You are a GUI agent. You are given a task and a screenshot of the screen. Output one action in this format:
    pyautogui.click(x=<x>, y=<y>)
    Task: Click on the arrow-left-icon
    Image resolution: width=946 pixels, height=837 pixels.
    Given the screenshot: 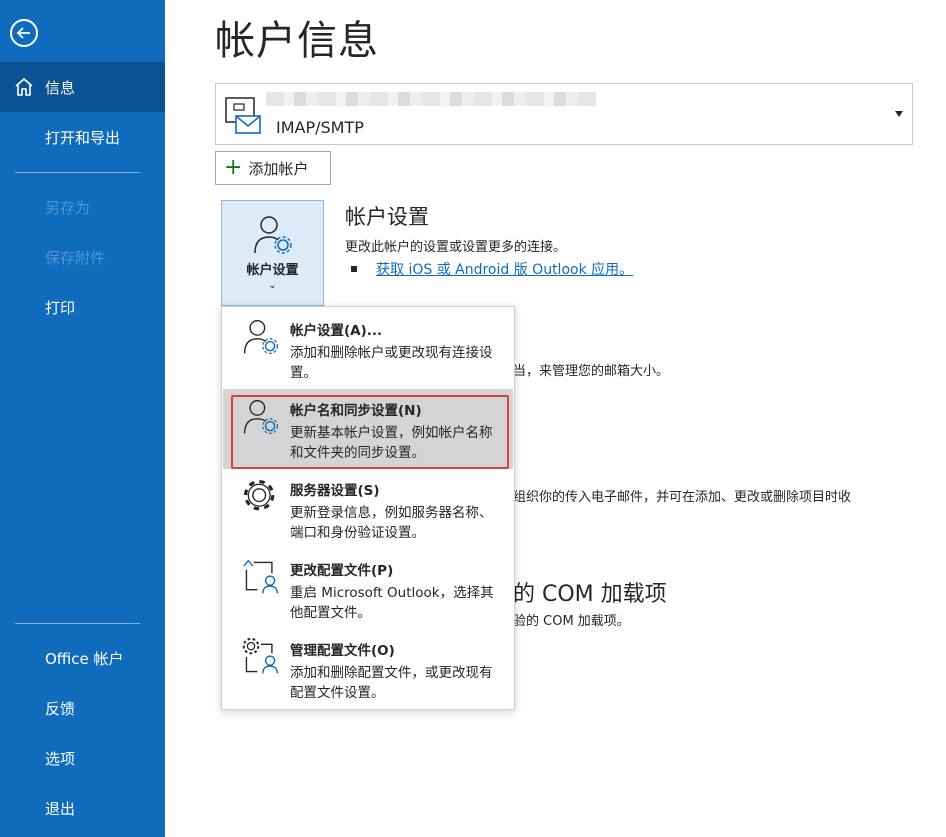 What is the action you would take?
    pyautogui.click(x=23, y=33)
    